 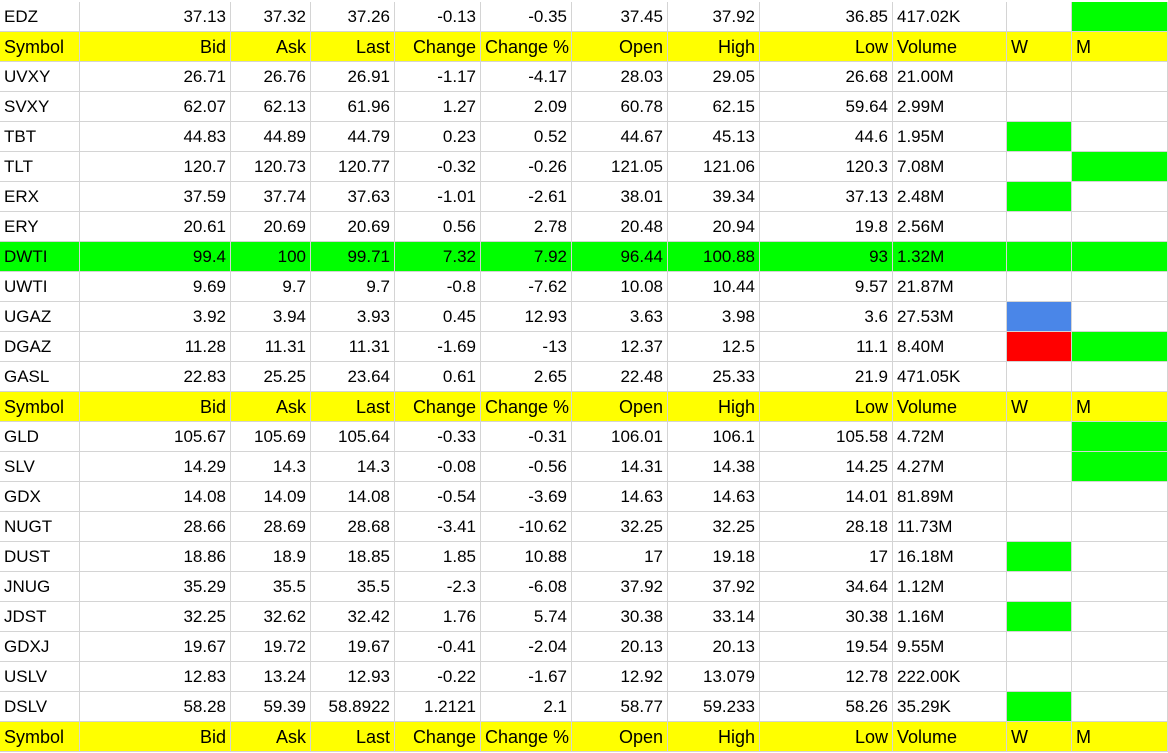 I want to click on cell-low: 12.78, so click(x=826, y=677).